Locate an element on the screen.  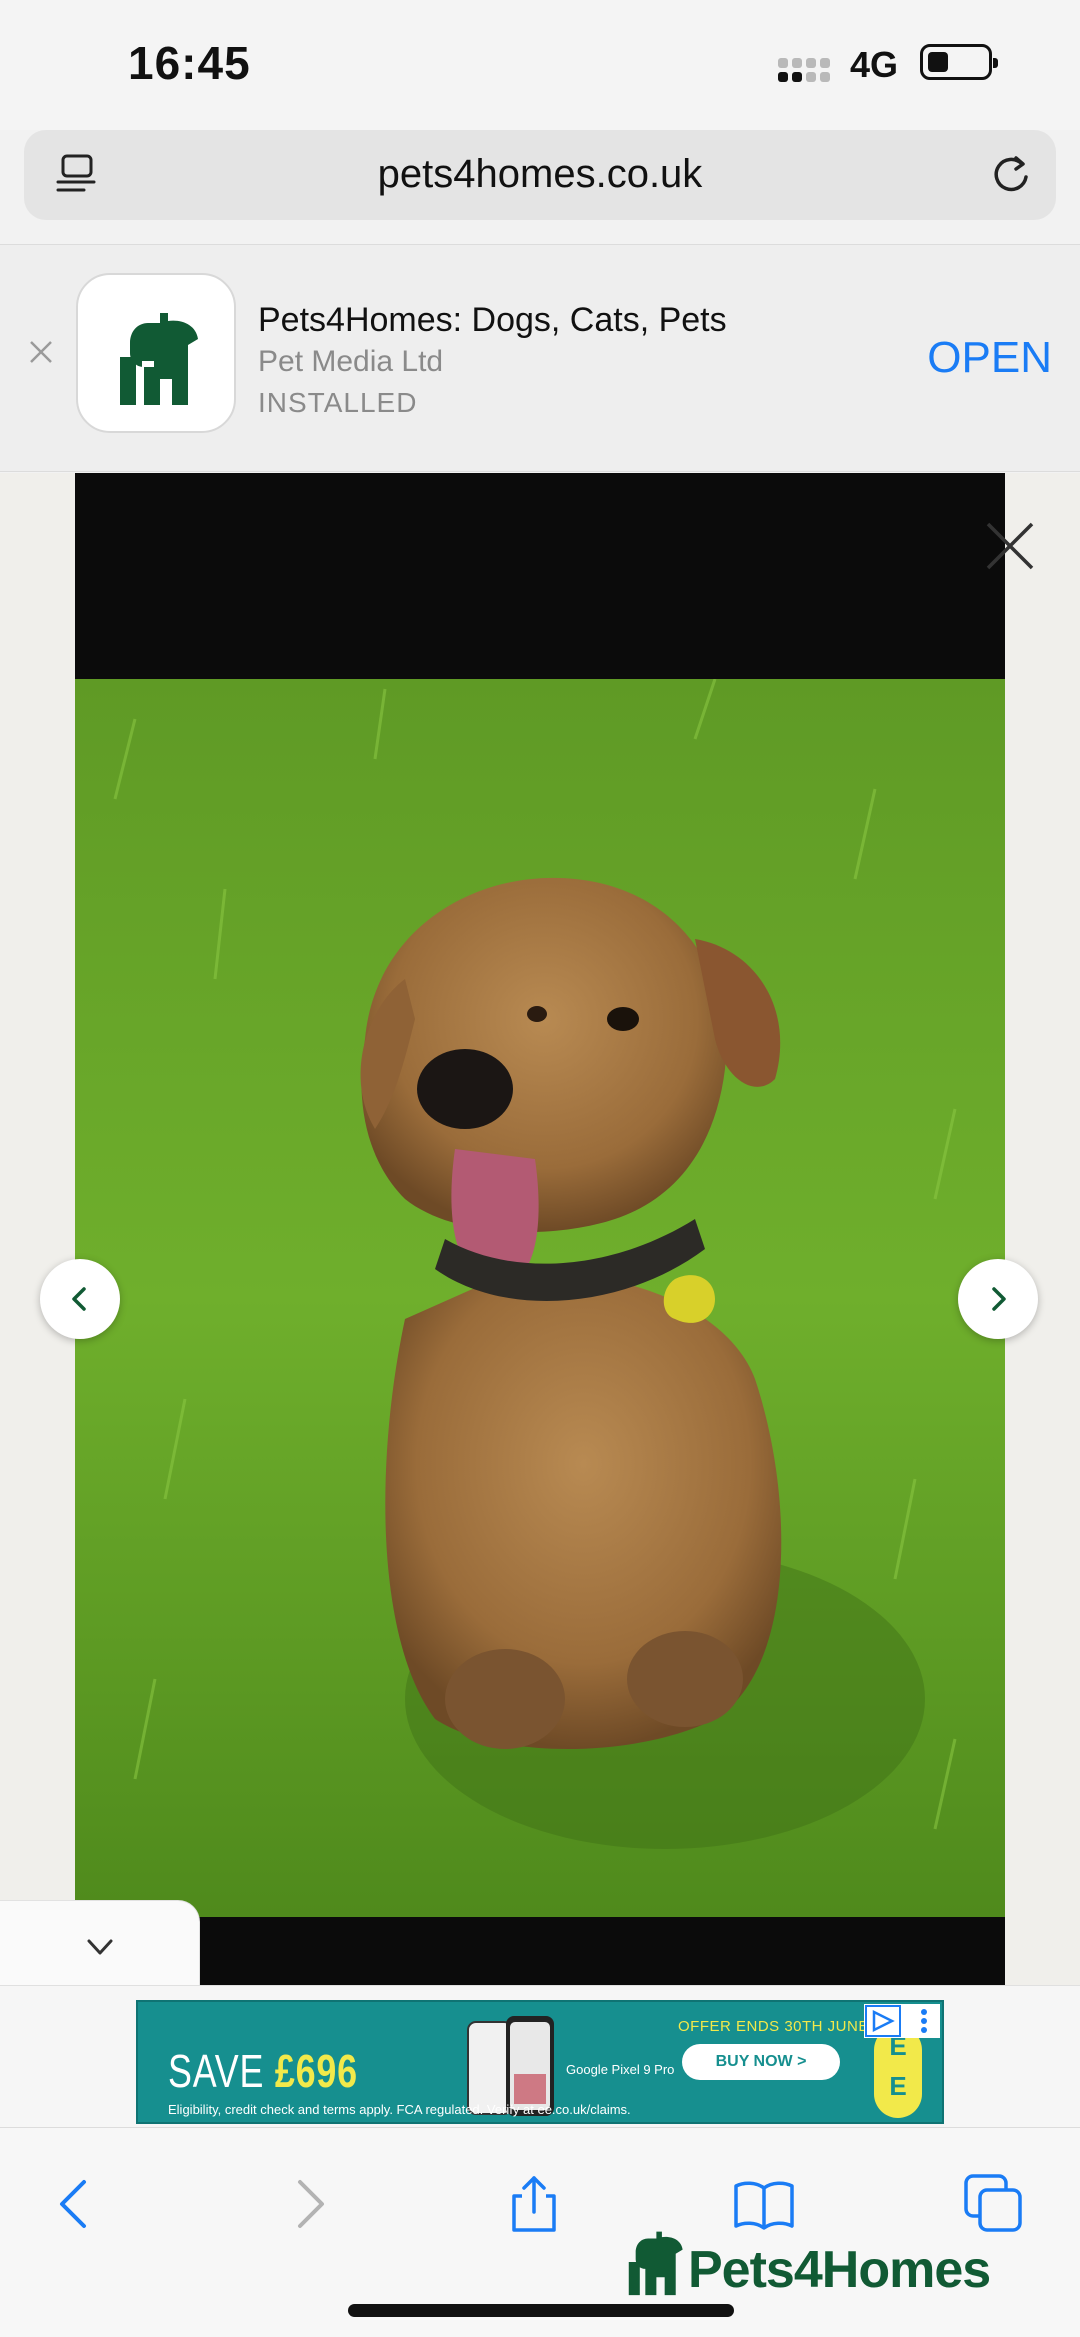
share-icon is located at coordinates (534, 2204).